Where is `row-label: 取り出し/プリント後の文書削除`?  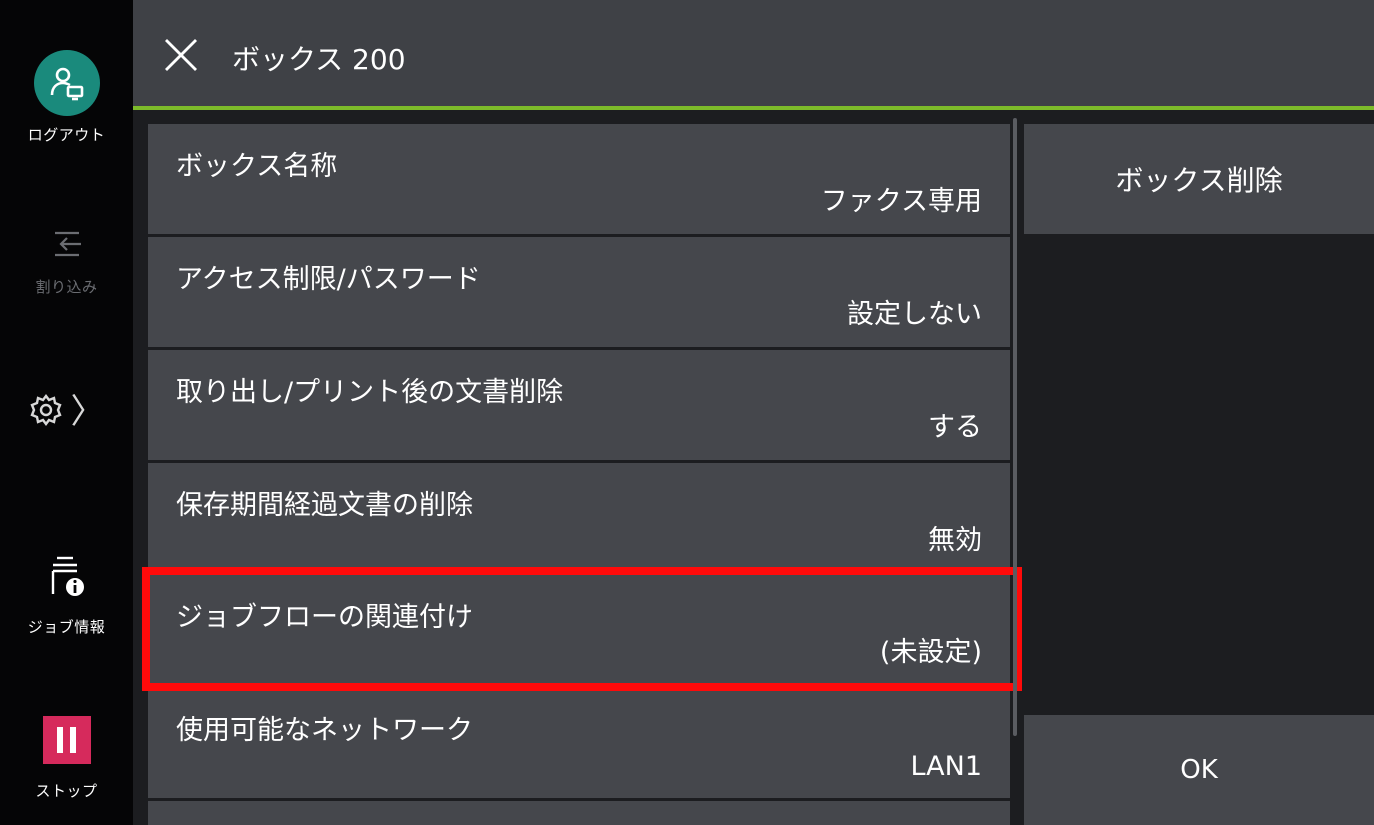
row-label: 取り出し/プリント後の文書削除 is located at coordinates (370, 392).